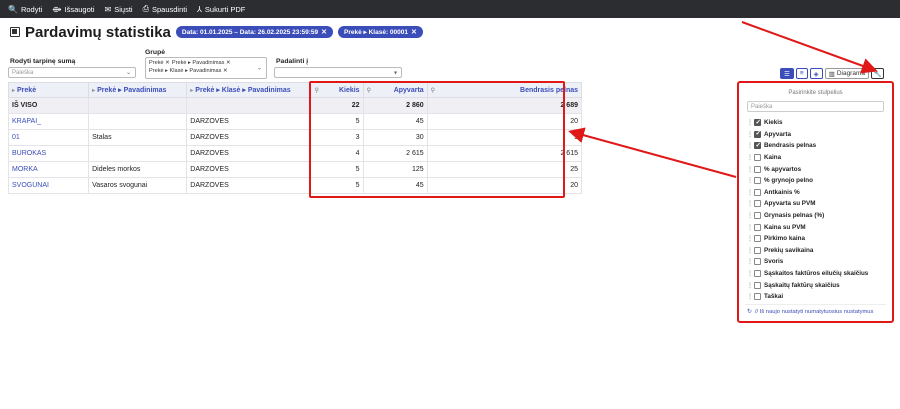 The height and width of the screenshot is (409, 900). I want to click on column-option: ⋮⋮ Sąskaitų faktūrų skaičius, so click(819, 285).